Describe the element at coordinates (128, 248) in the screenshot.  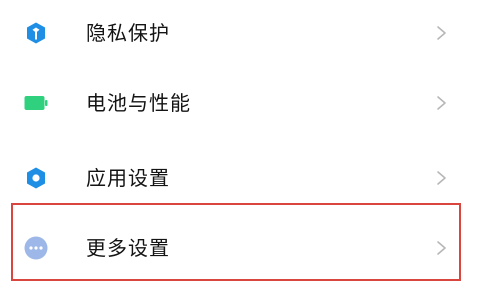
I see `settings-item-label: 更多设置` at that location.